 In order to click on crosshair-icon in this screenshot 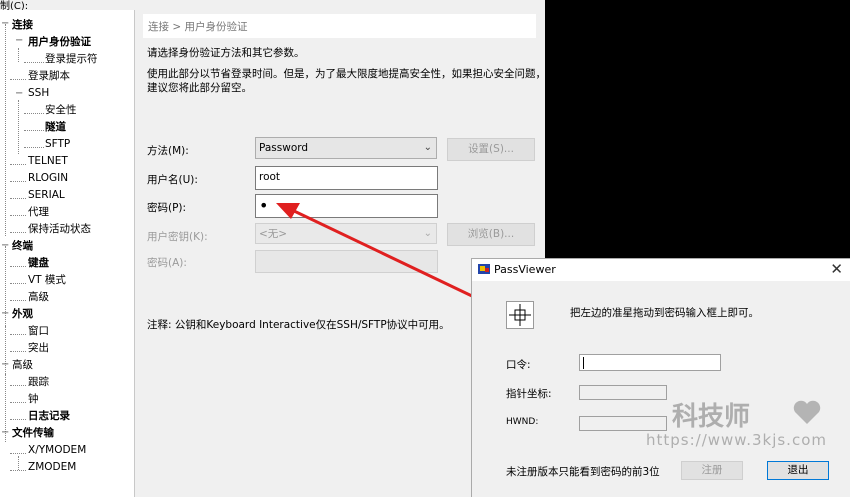, I will do `click(520, 315)`.